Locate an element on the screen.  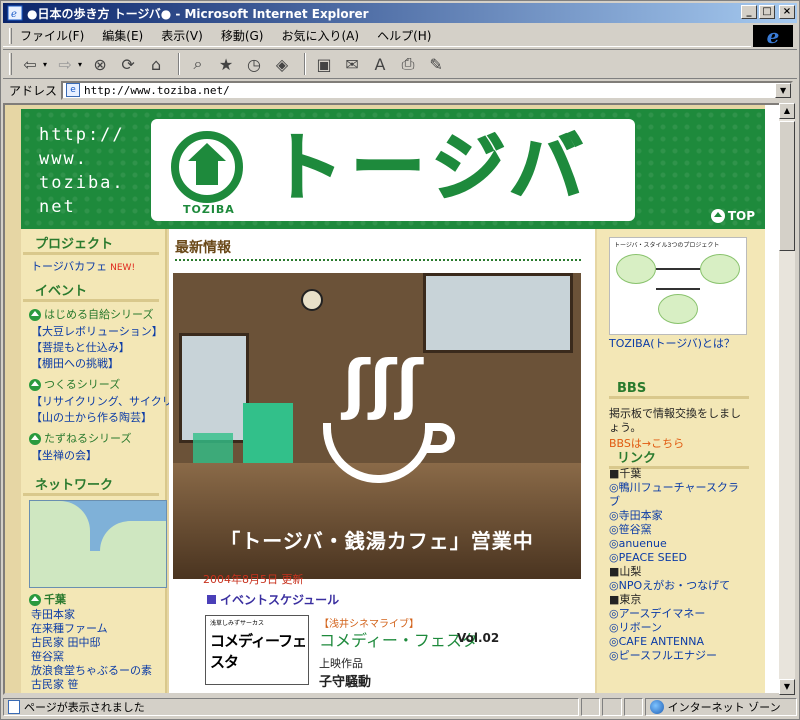
project-cafe-link: トージバカフェ NEW! is located at coordinates (93, 267).